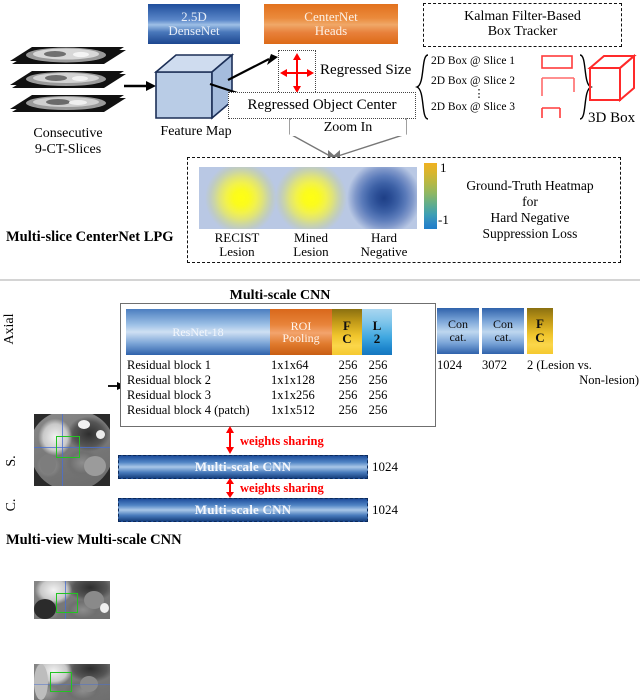  What do you see at coordinates (237, 252) in the screenshot?
I see `heatmap-label-recist-line2: Lesion` at bounding box center [237, 252].